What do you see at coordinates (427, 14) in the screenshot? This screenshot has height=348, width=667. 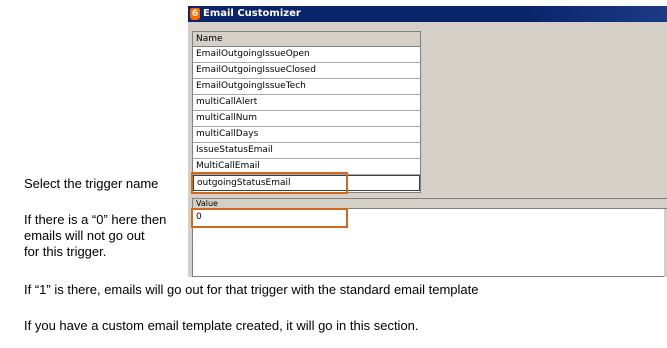 I see `window-titlebar: 6 Email Customizer` at bounding box center [427, 14].